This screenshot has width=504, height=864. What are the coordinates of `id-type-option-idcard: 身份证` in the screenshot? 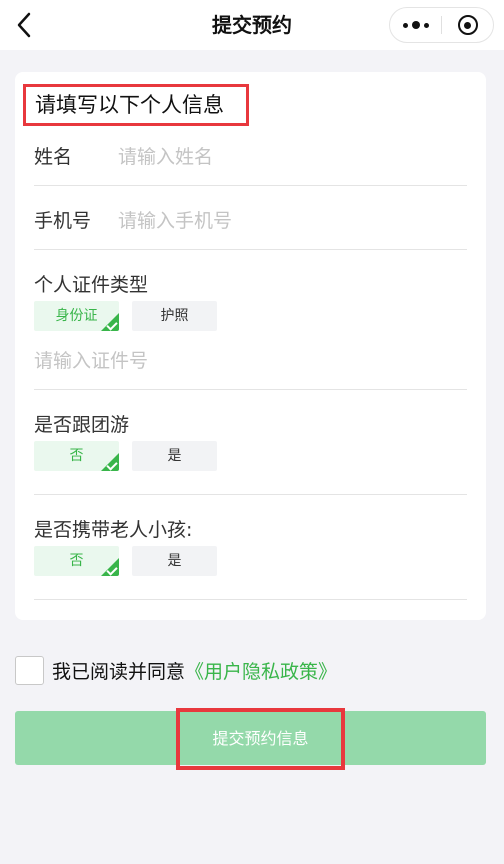 It's located at (76, 316).